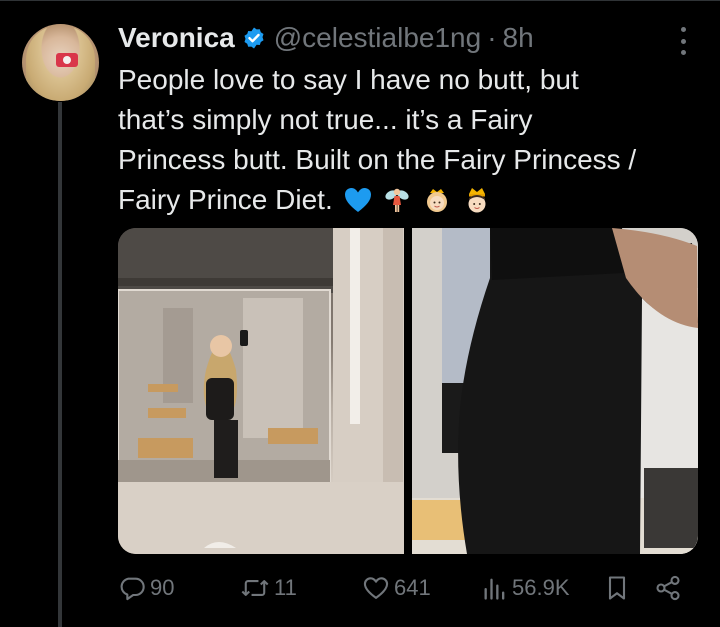 This screenshot has height=627, width=720. I want to click on bookmark-button, so click(617, 588).